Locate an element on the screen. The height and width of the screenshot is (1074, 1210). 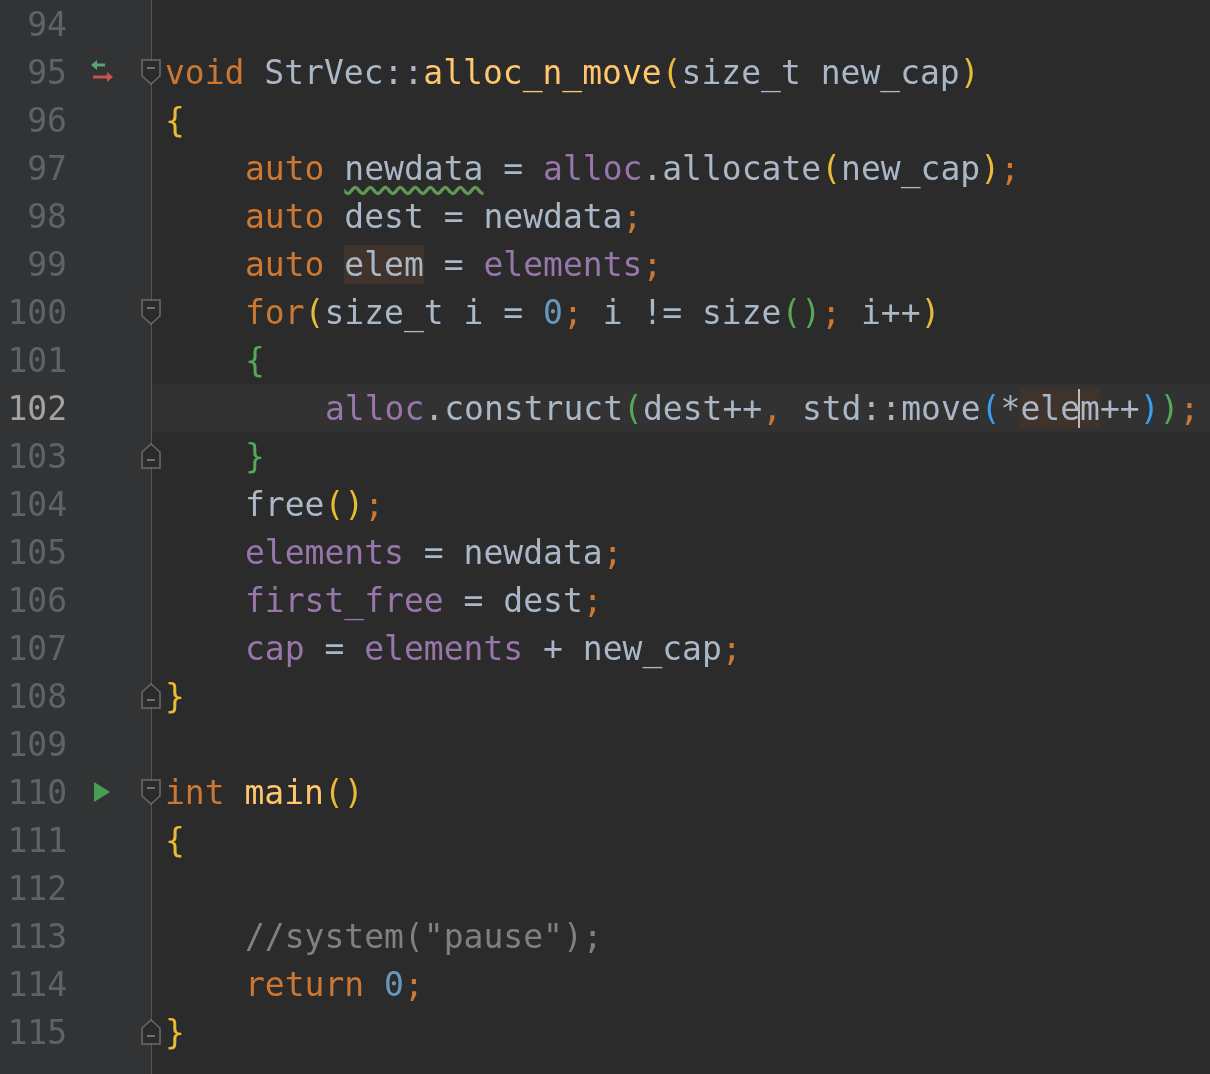
override-arrows-icon is located at coordinates (102, 72).